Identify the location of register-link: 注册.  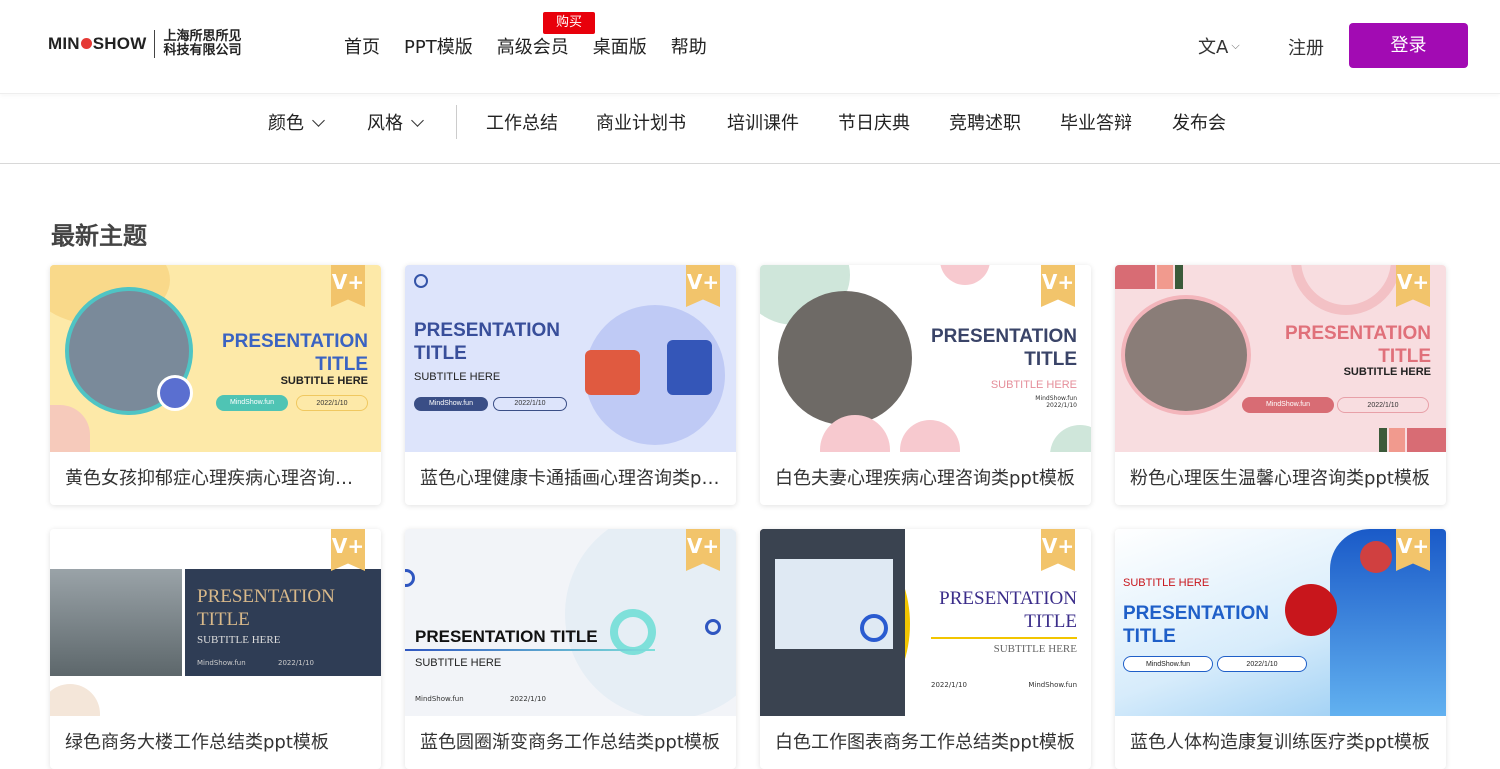
(1306, 47).